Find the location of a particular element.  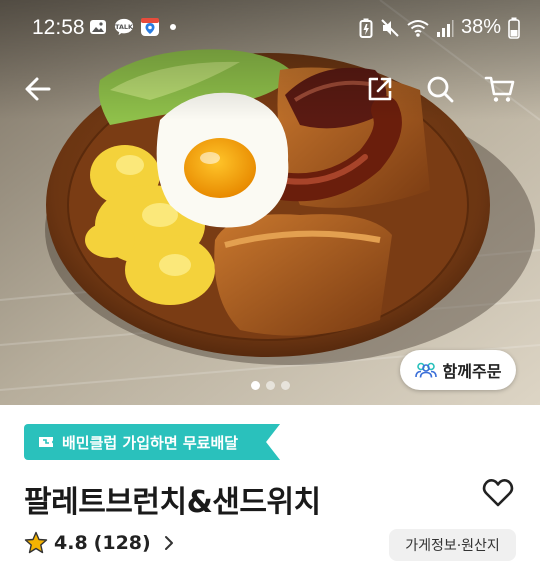

share-icon is located at coordinates (380, 89).